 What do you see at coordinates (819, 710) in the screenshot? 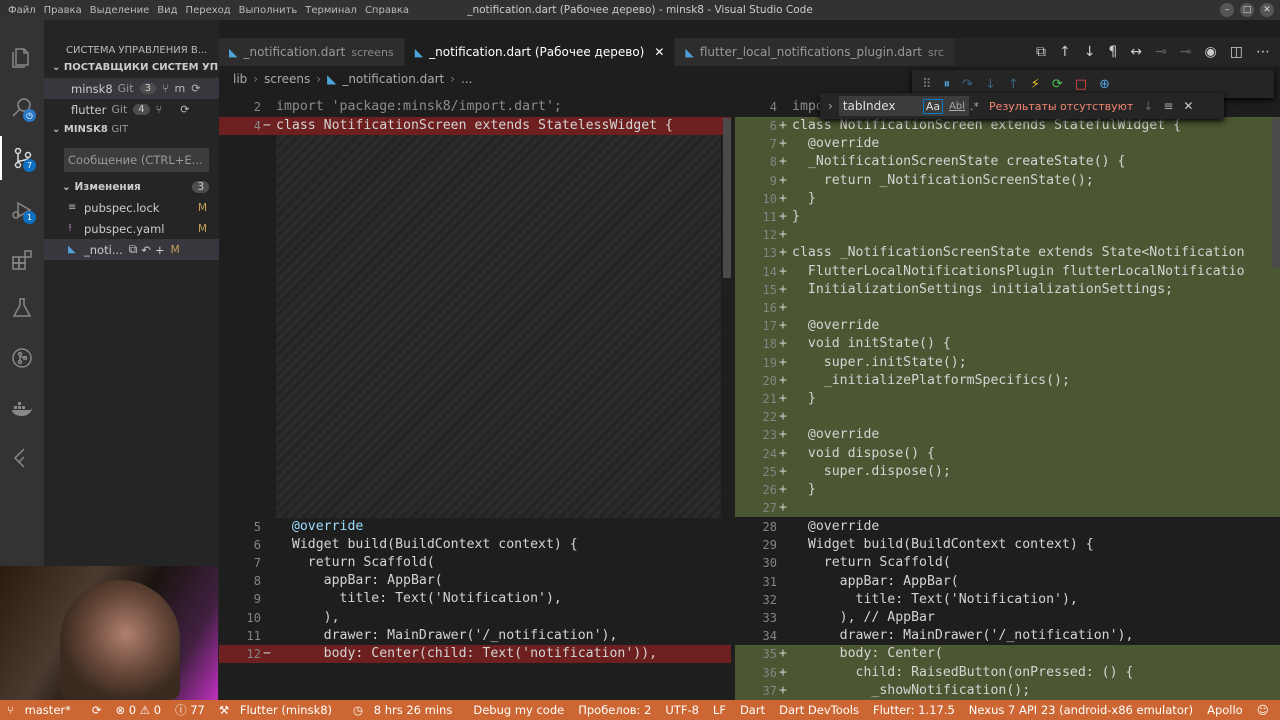
I see `devtools-status: Dart DevTools` at bounding box center [819, 710].